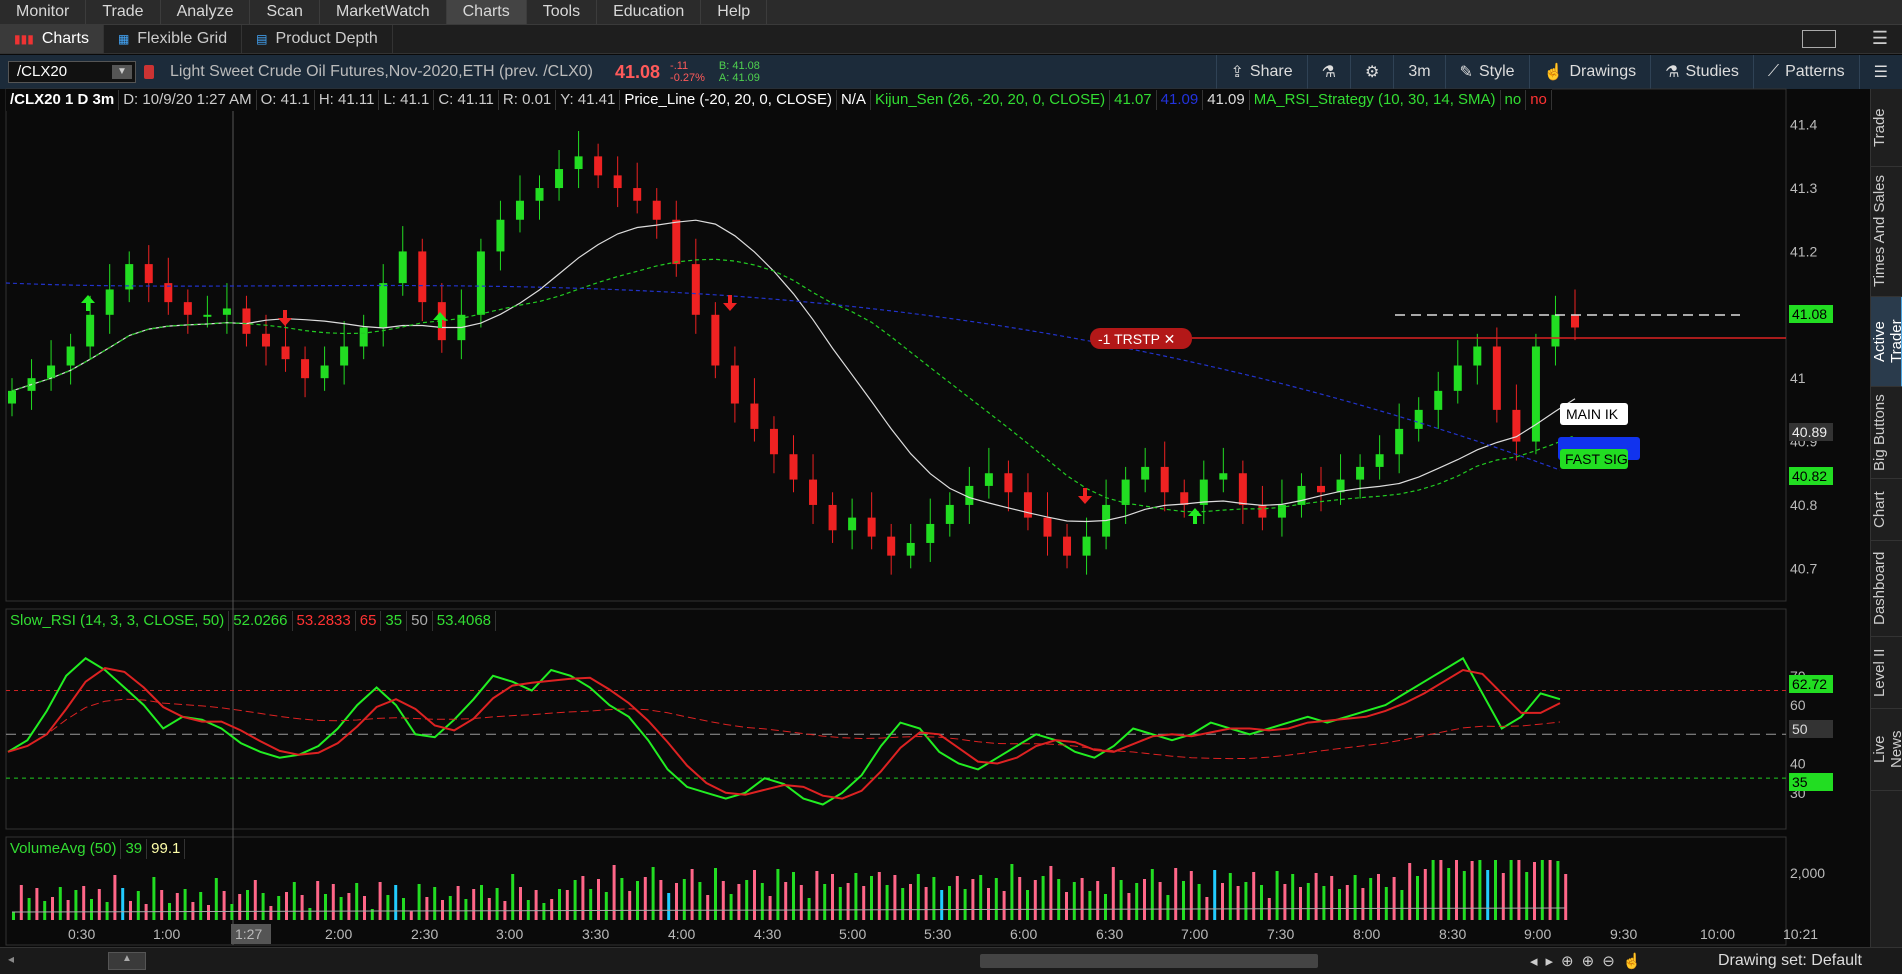  Describe the element at coordinates (1592, 414) in the screenshot. I see `main-ik-label: MAIN IK` at that location.